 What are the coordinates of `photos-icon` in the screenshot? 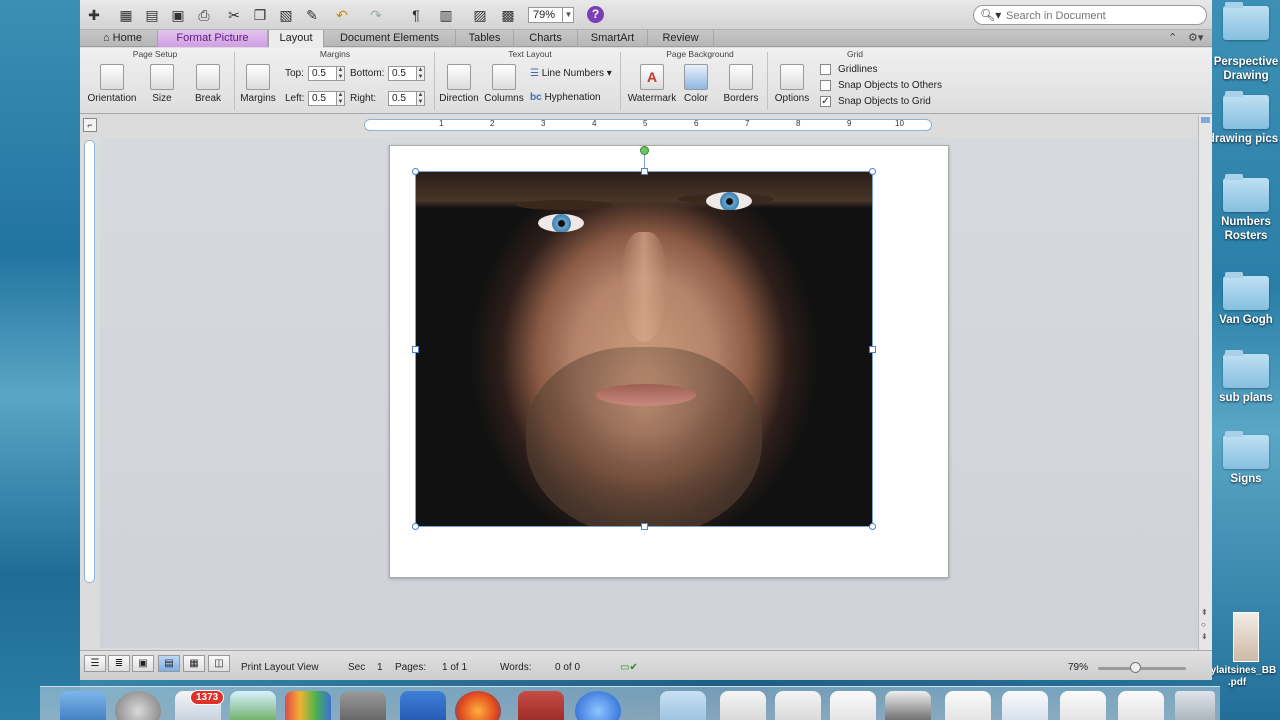 It's located at (253, 705).